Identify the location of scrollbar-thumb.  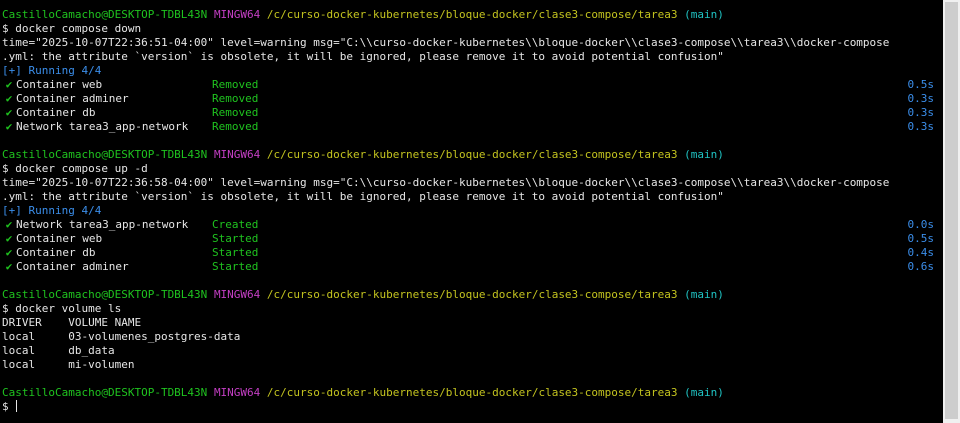
(951, 210).